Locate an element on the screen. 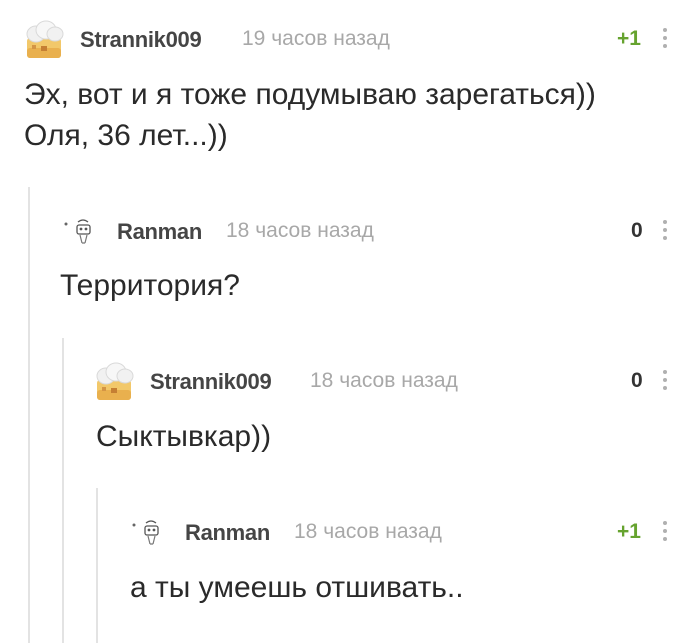 This screenshot has width=700, height=643. comment-header: Strannik009 19 часов назад +1 is located at coordinates (350, 40).